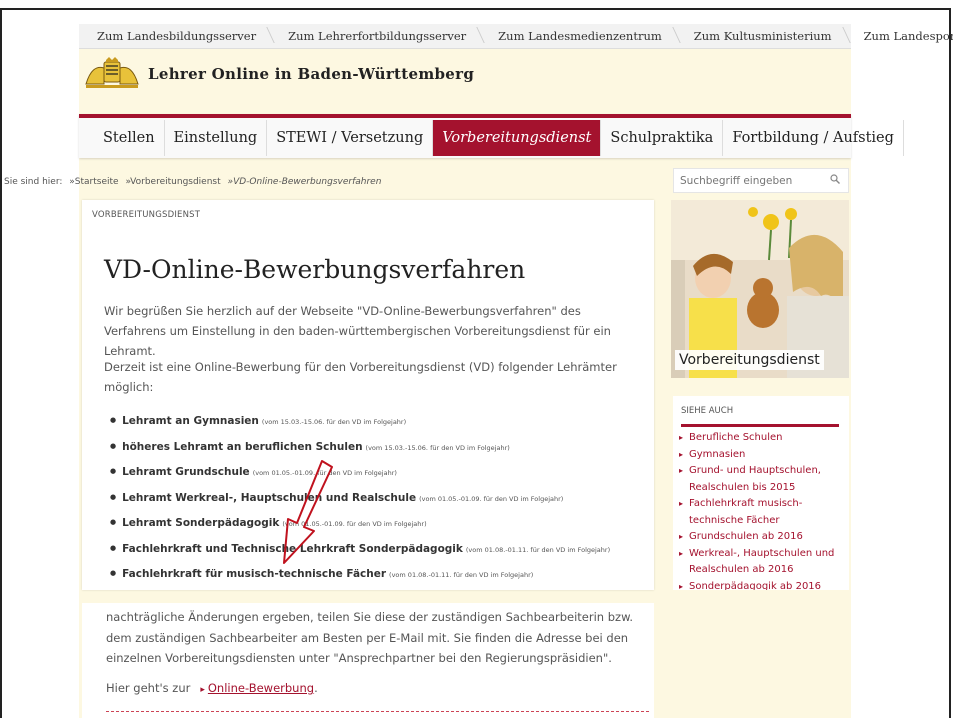  I want to click on sidebar-lower-background, so click(761, 660).